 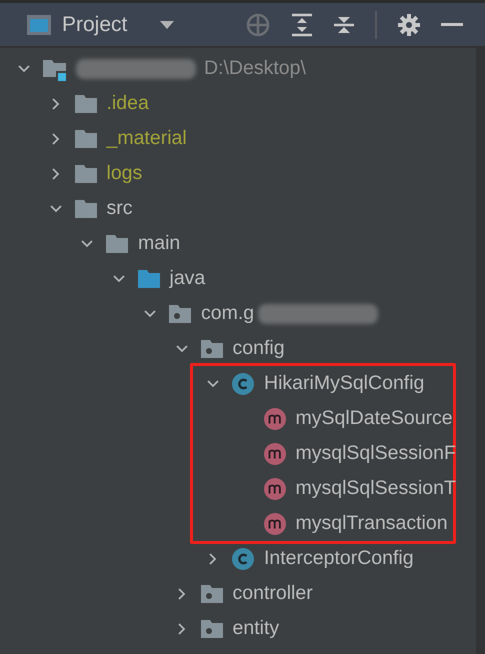 What do you see at coordinates (302, 24) in the screenshot?
I see `expand-all-icon` at bounding box center [302, 24].